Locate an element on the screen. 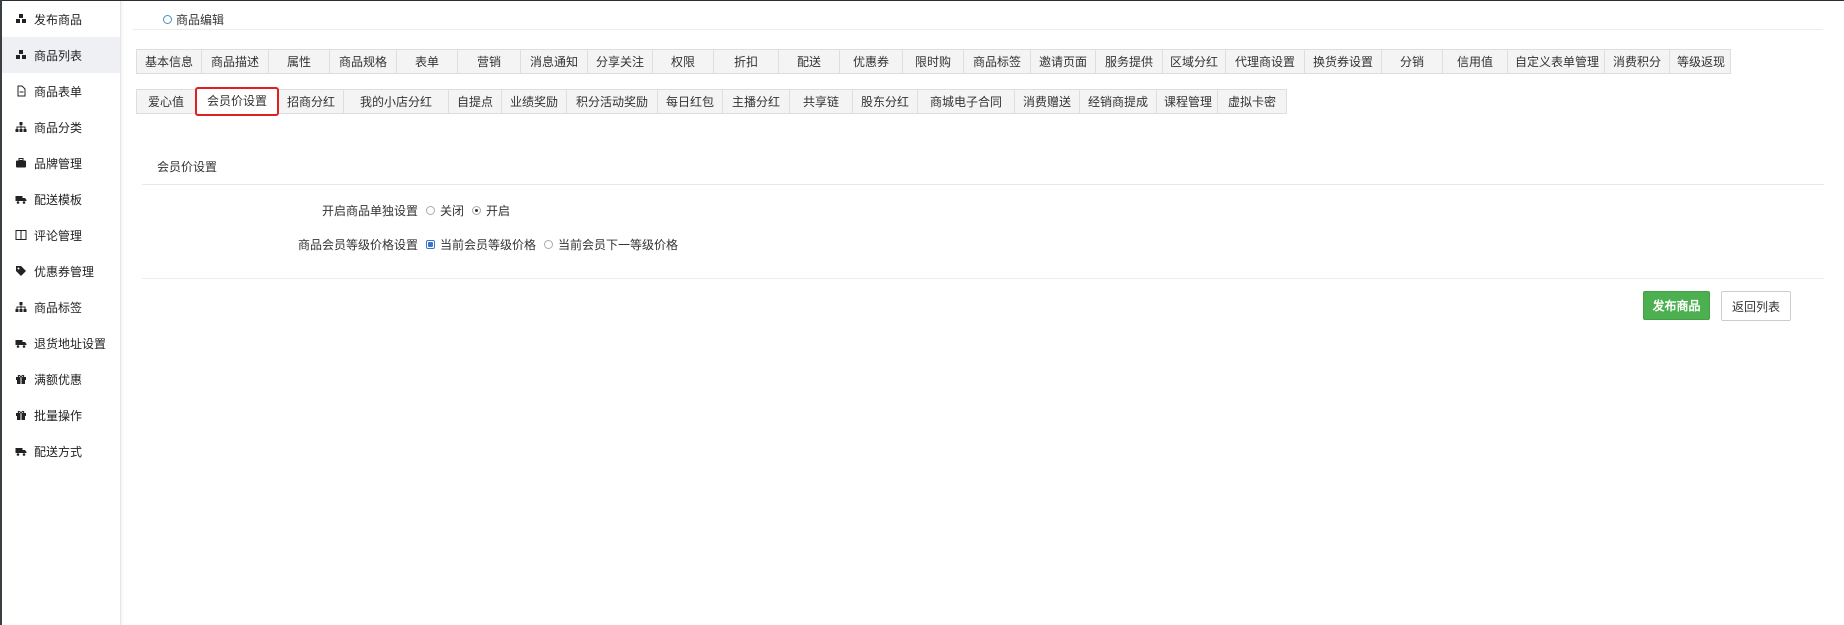 The image size is (1844, 625). tab: 经销商提成 is located at coordinates (1118, 101).